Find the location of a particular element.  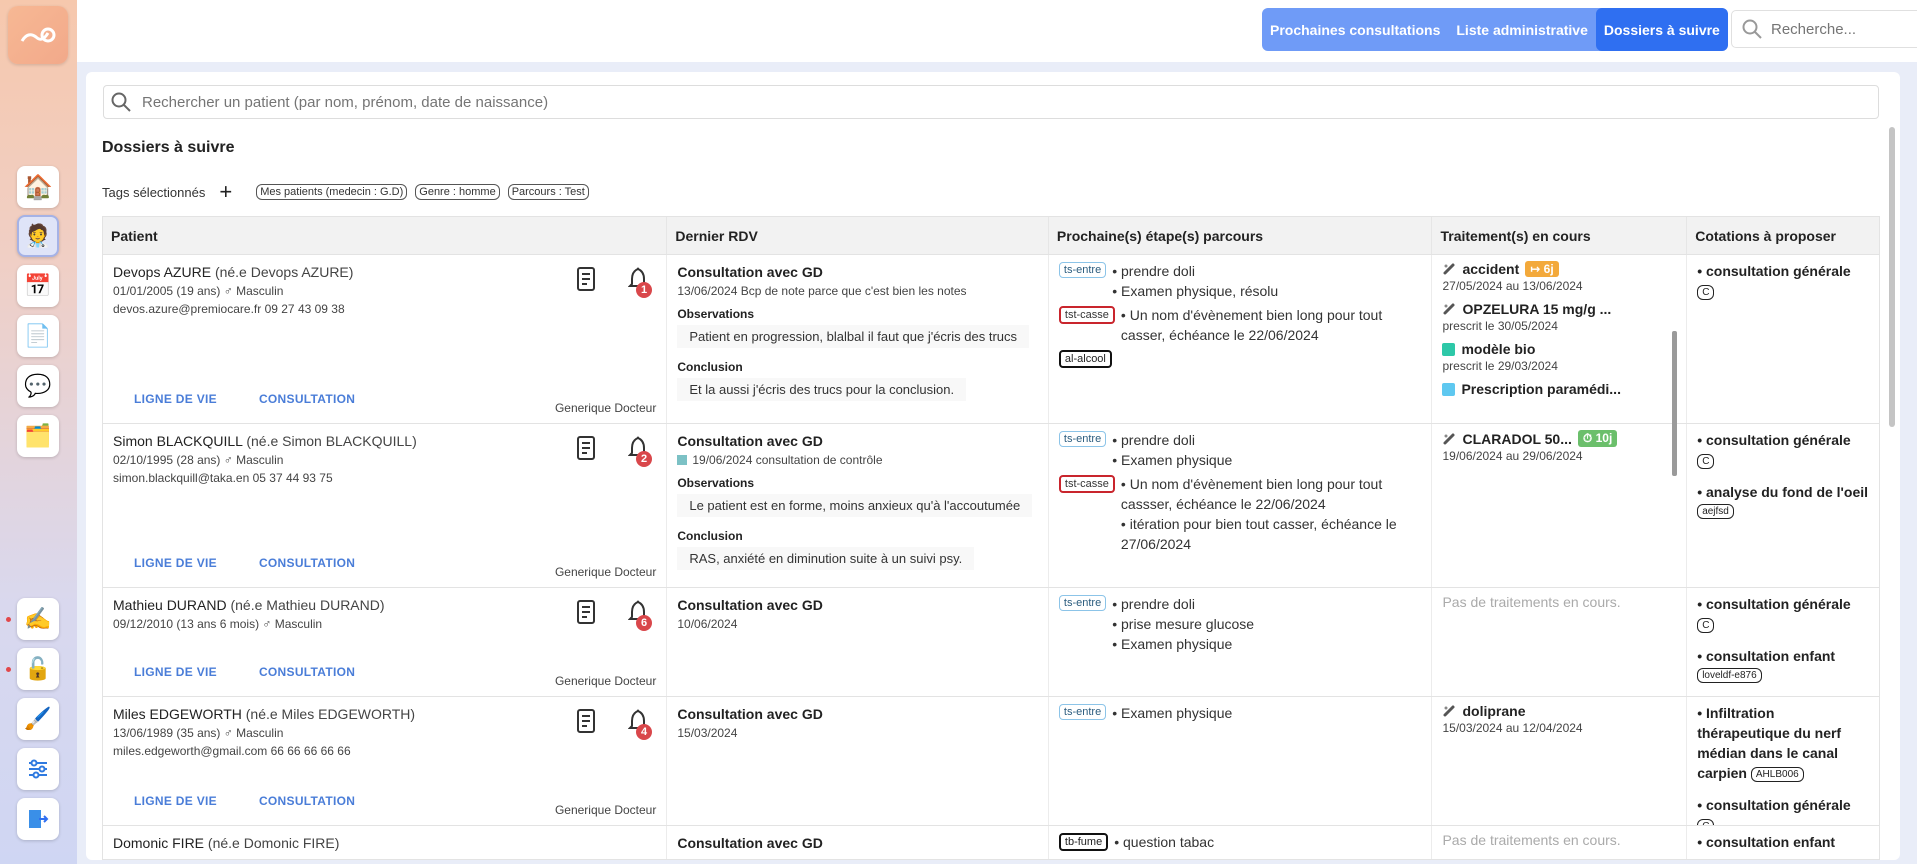

bell-icon: 4 is located at coordinates (639, 724).